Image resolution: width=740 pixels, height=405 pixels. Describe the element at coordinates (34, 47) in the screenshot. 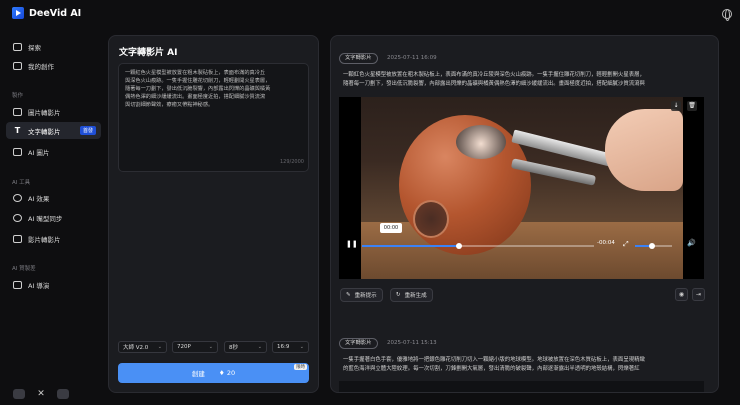

I see `sidebar-item-label: 探索` at that location.